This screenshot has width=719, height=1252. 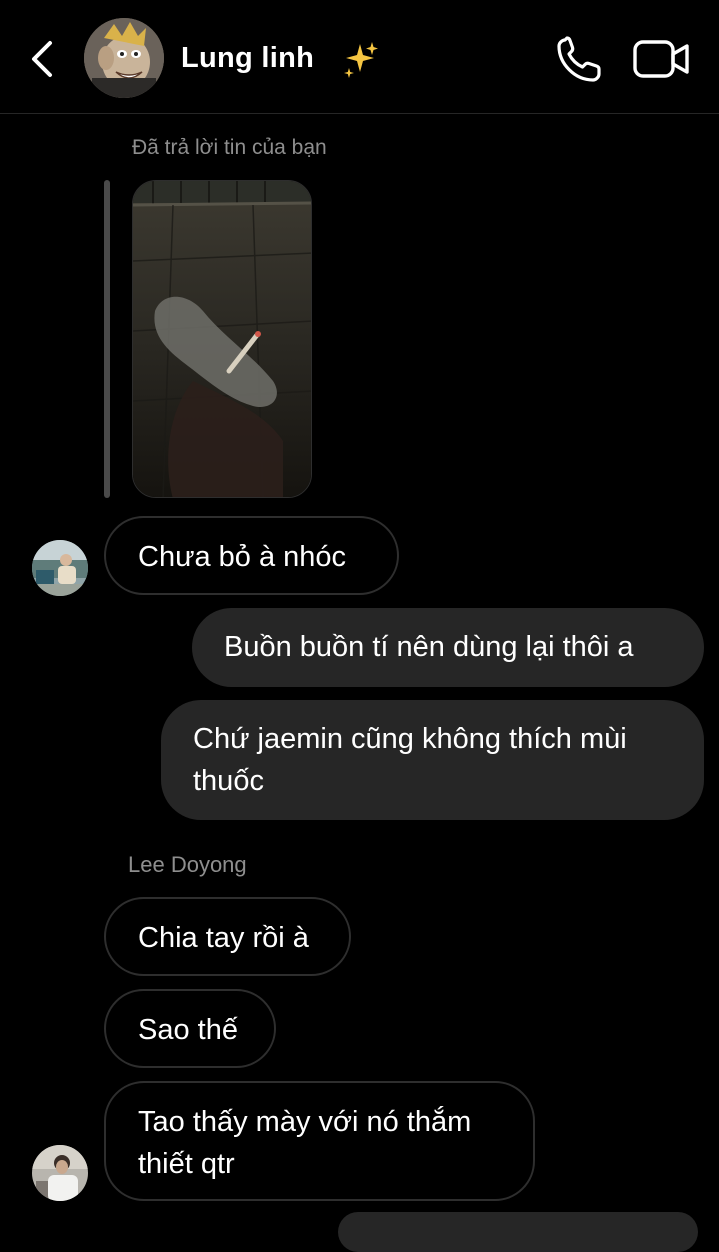 I want to click on message-text: Tao thấy mày với nó thắm thiết qtr, so click(x=305, y=1143).